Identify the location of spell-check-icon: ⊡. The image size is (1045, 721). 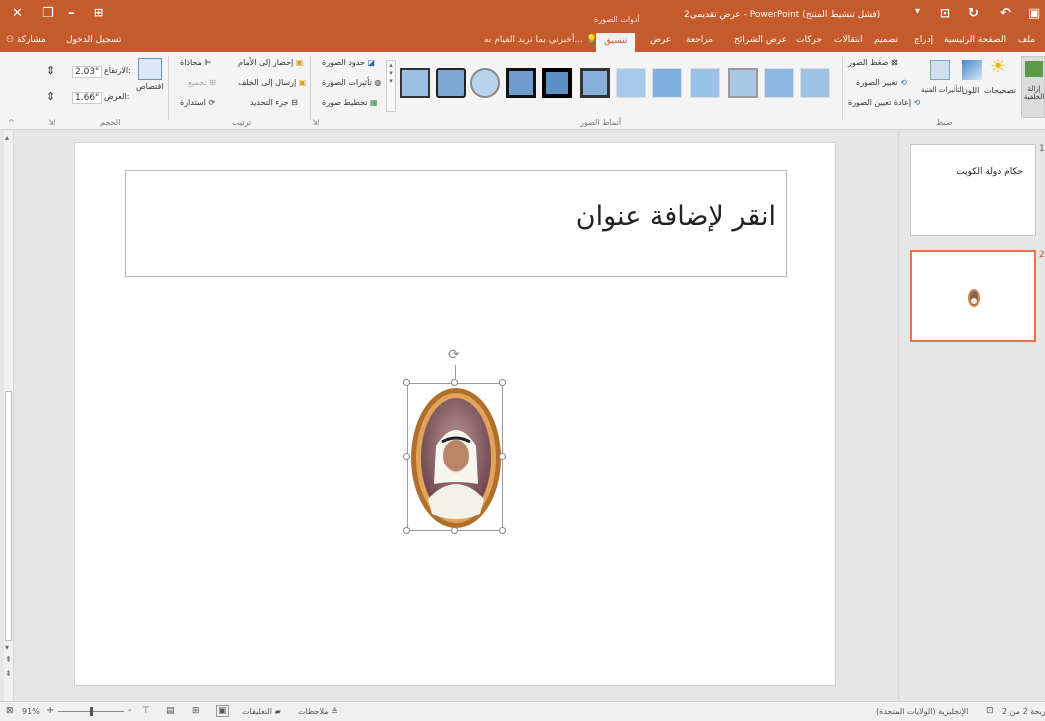
(990, 711).